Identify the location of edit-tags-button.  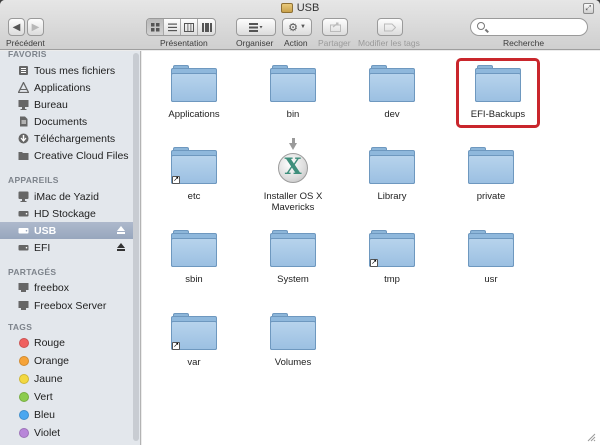
(390, 27).